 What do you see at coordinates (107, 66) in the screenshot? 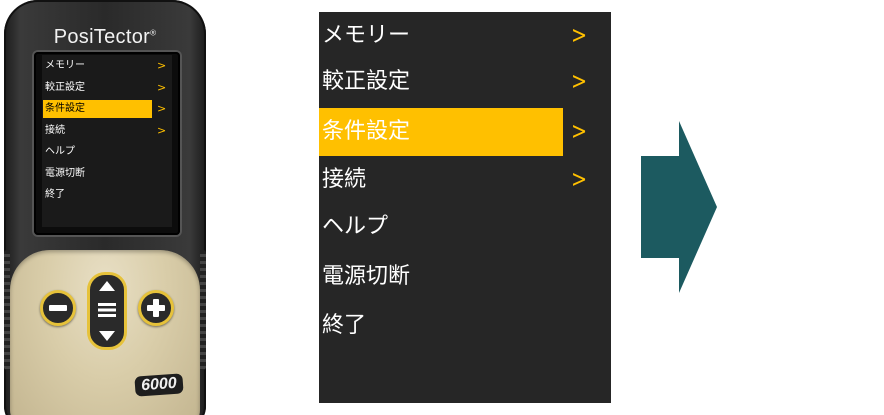
I see `device-menu-item-memory: メモリー >` at bounding box center [107, 66].